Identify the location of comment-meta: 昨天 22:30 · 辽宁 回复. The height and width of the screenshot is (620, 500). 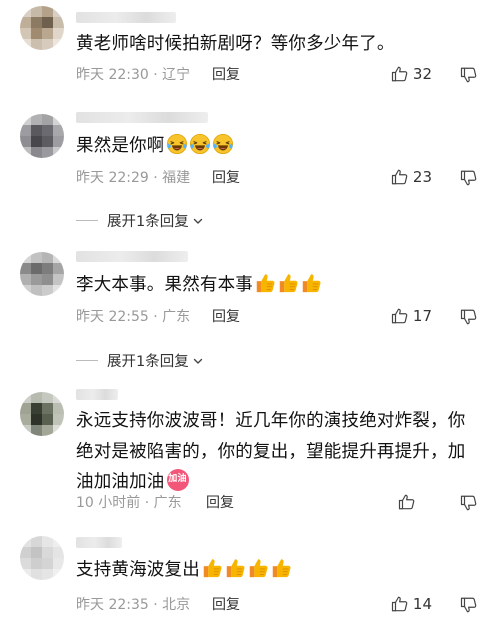
(158, 75).